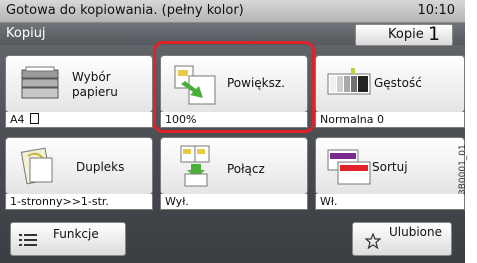 The width and height of the screenshot is (477, 263). I want to click on density-value: Normalna 0, so click(390, 120).